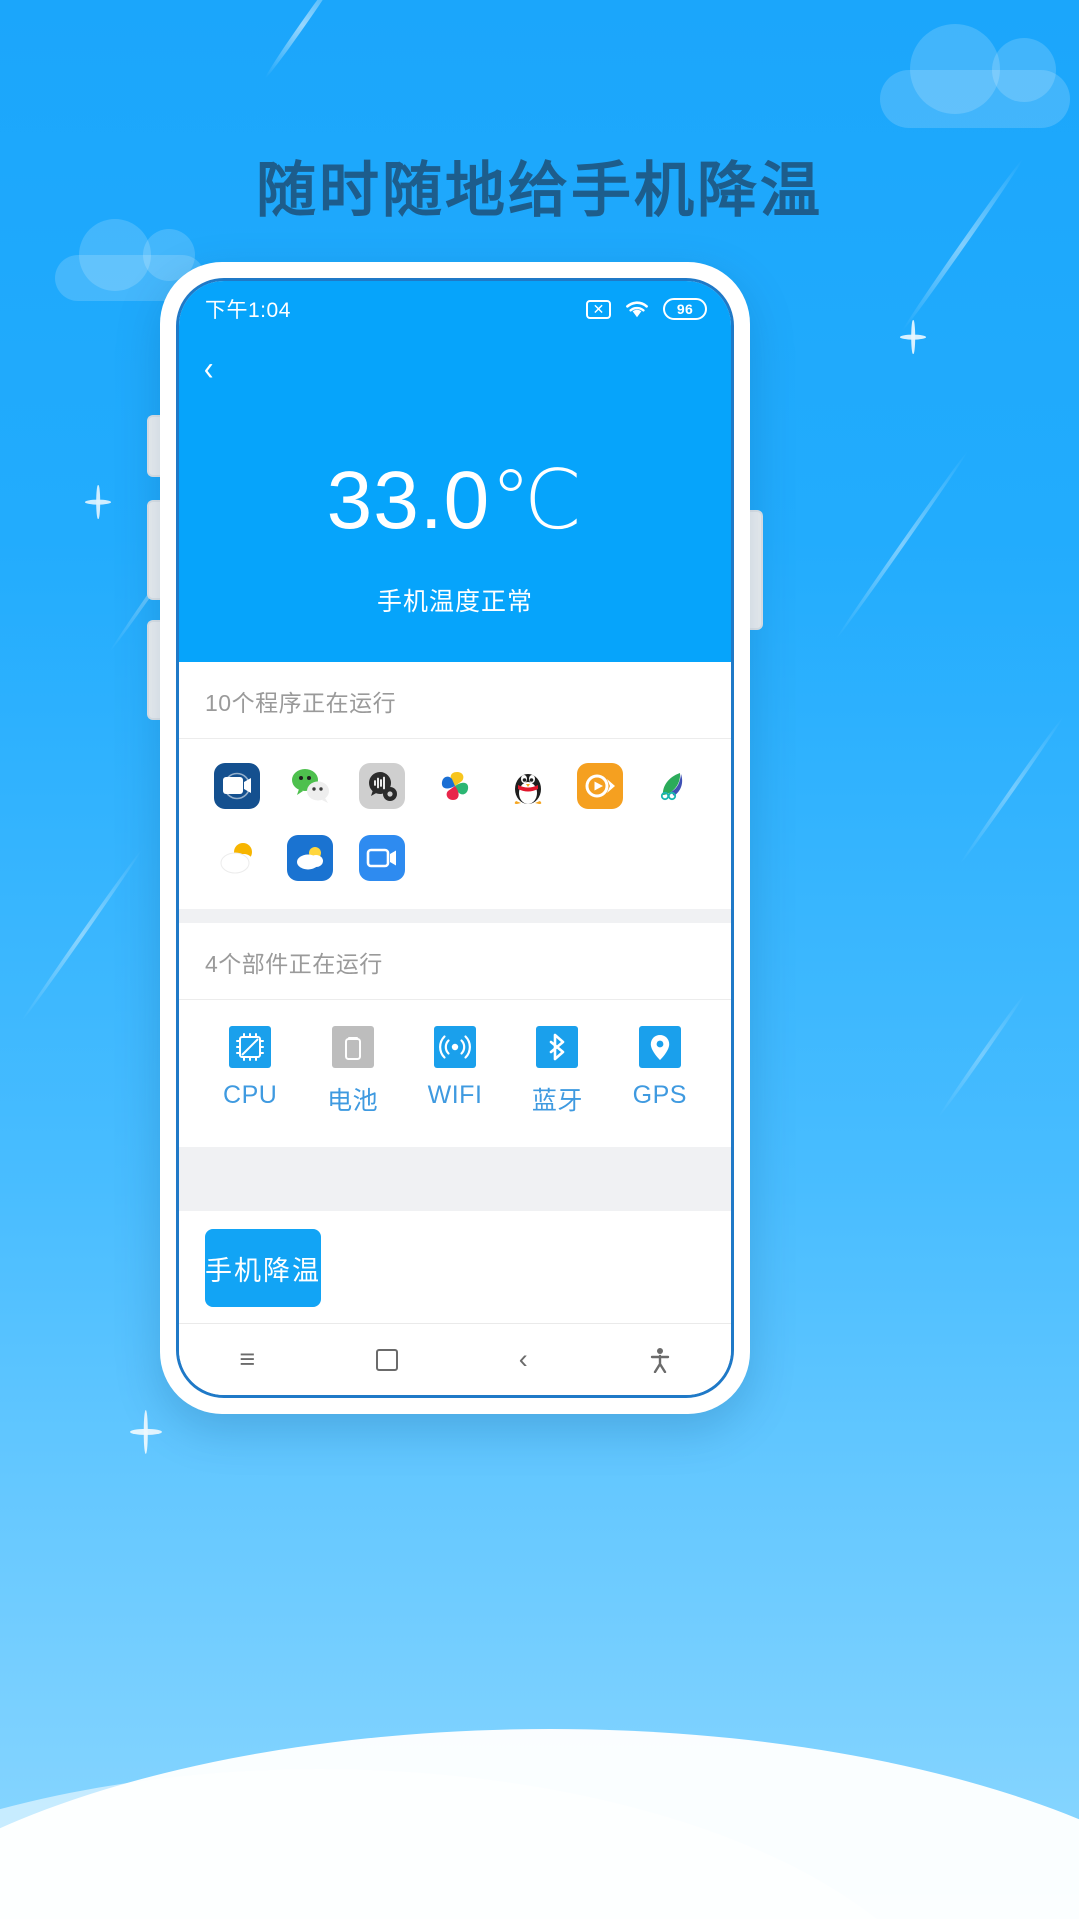  I want to click on battery-level-label: 96, so click(685, 309).